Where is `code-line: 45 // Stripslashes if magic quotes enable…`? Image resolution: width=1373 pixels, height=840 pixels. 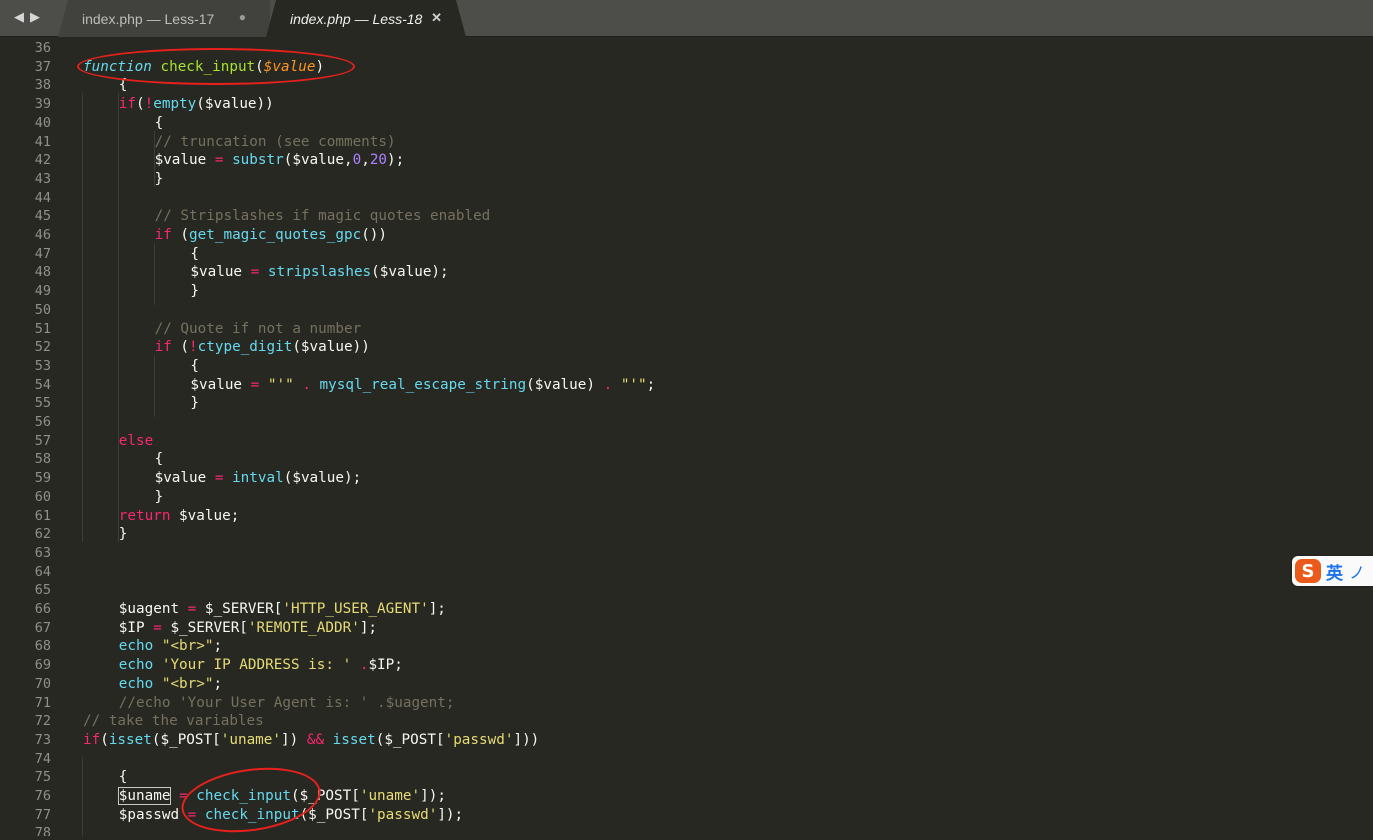 code-line: 45 // Stripslashes if magic quotes enable… is located at coordinates (686, 216).